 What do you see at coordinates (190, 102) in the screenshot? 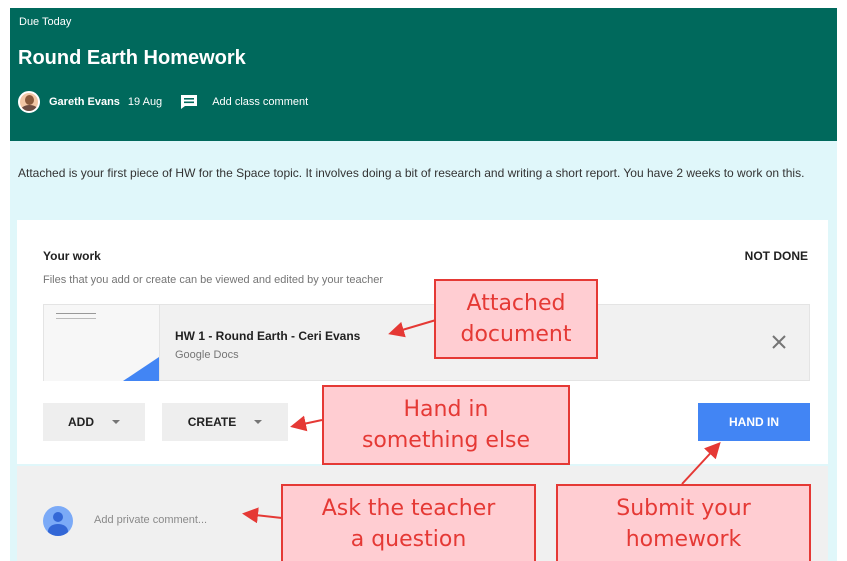
I see `comment-icon` at bounding box center [190, 102].